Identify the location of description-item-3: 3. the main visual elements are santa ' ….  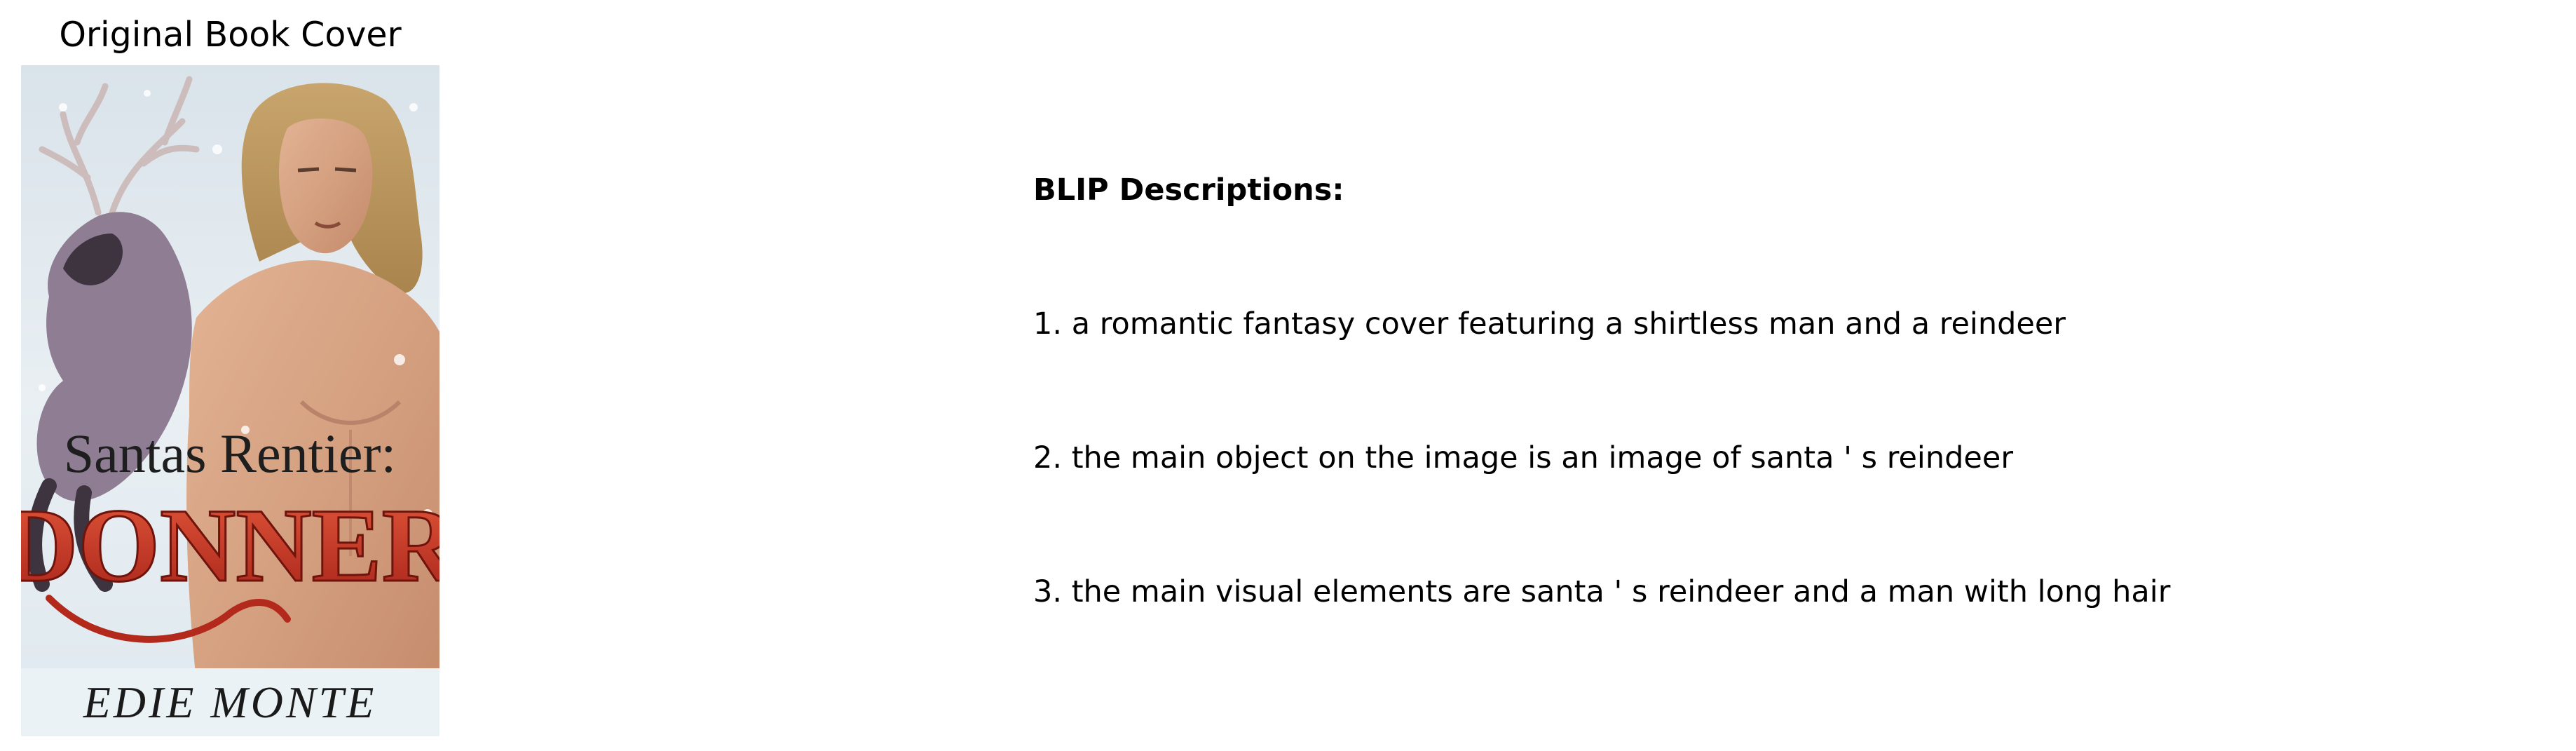
(1602, 591).